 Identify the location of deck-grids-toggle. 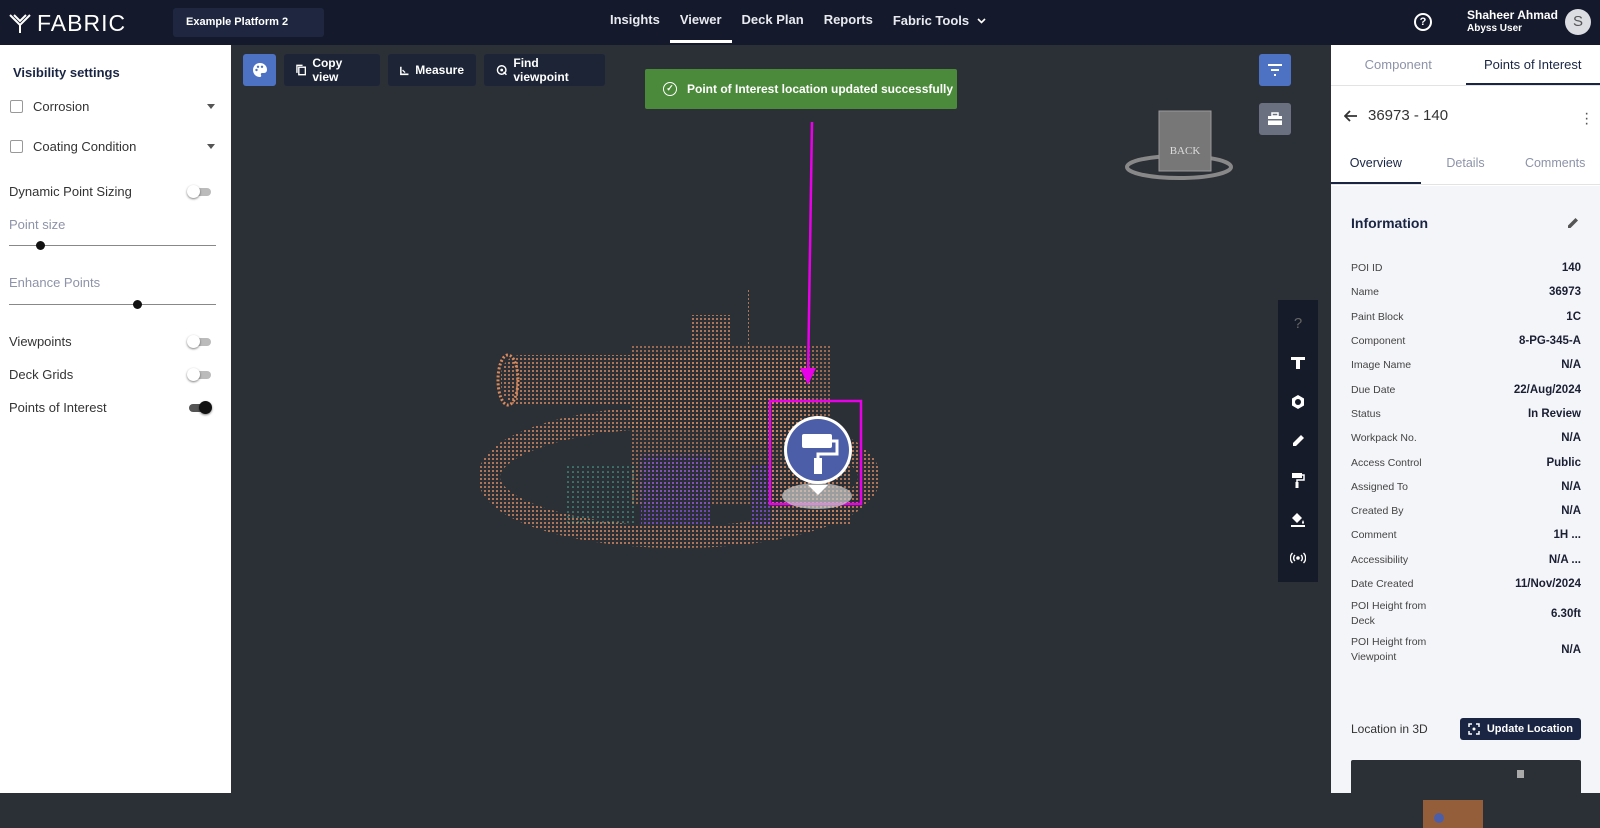
(200, 375).